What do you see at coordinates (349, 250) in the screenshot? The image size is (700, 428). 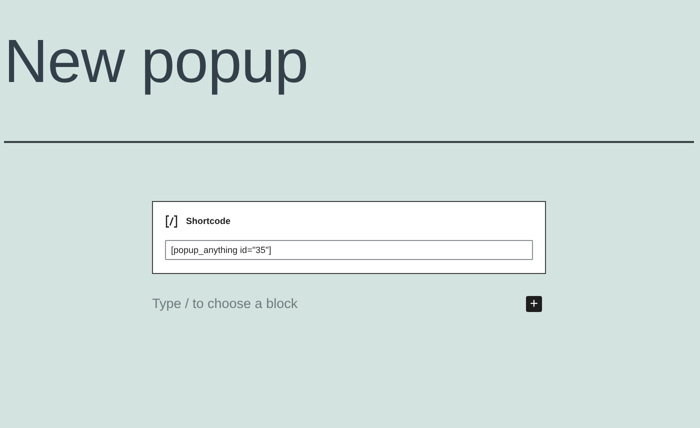 I see `shortcode-input: [popup_anything id="35"]` at bounding box center [349, 250].